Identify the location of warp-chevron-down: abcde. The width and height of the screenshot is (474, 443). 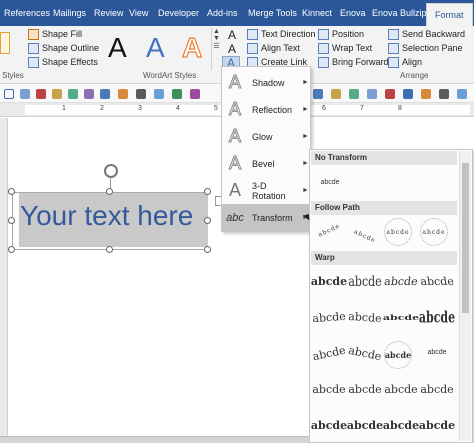
(365, 317).